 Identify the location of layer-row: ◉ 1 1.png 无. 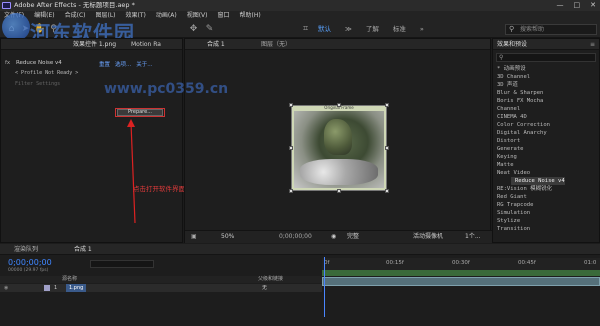
(161, 288).